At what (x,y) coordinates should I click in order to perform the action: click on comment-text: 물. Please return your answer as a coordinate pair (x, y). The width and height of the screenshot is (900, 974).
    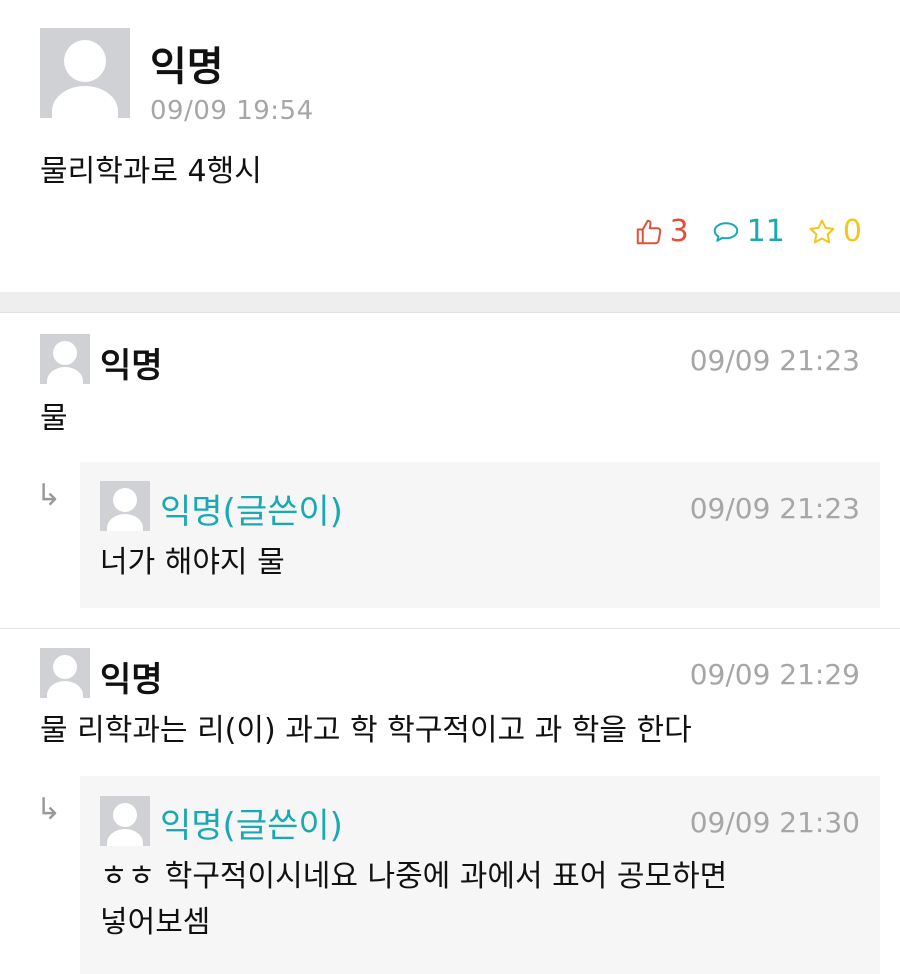
    Looking at the image, I should click on (54, 418).